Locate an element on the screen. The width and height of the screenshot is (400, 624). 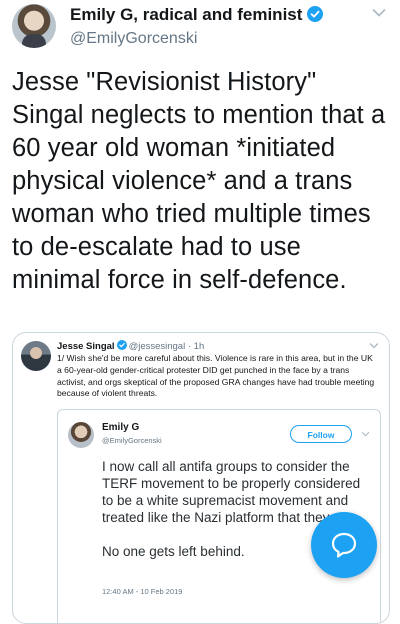
display-name-text: Emily G, radical and feminist is located at coordinates (186, 14).